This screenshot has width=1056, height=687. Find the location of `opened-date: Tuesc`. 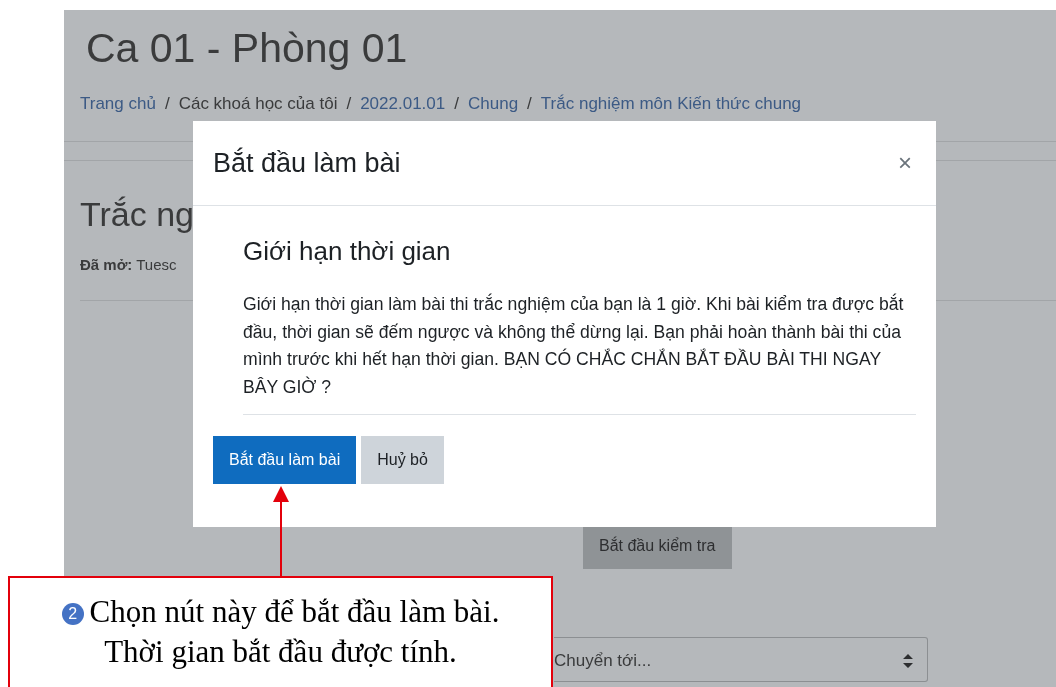

opened-date: Tuesc is located at coordinates (156, 264).